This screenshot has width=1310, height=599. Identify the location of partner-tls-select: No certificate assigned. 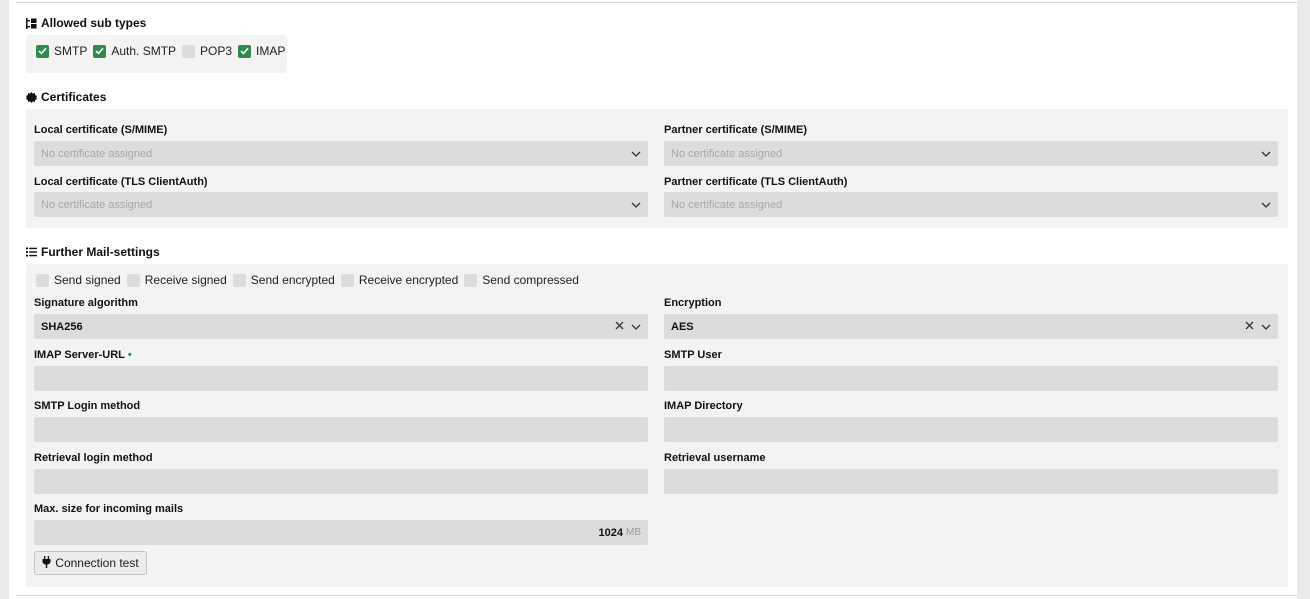
(971, 204).